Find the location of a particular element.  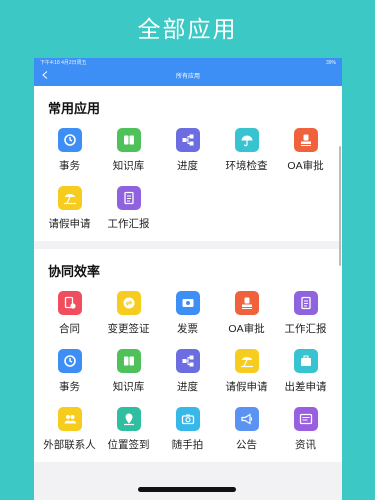

app-label: 资讯 is located at coordinates (305, 445).